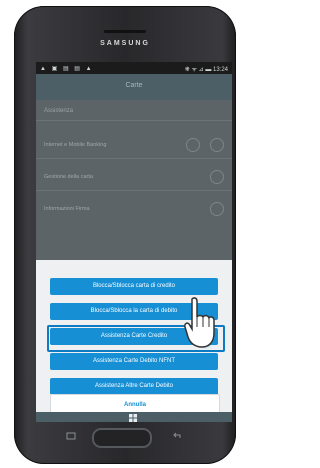 This screenshot has height=468, width=320. Describe the element at coordinates (134, 361) in the screenshot. I see `debit-card-nfnt-assistance-button: Assistenza Carte Debito NFNT` at that location.